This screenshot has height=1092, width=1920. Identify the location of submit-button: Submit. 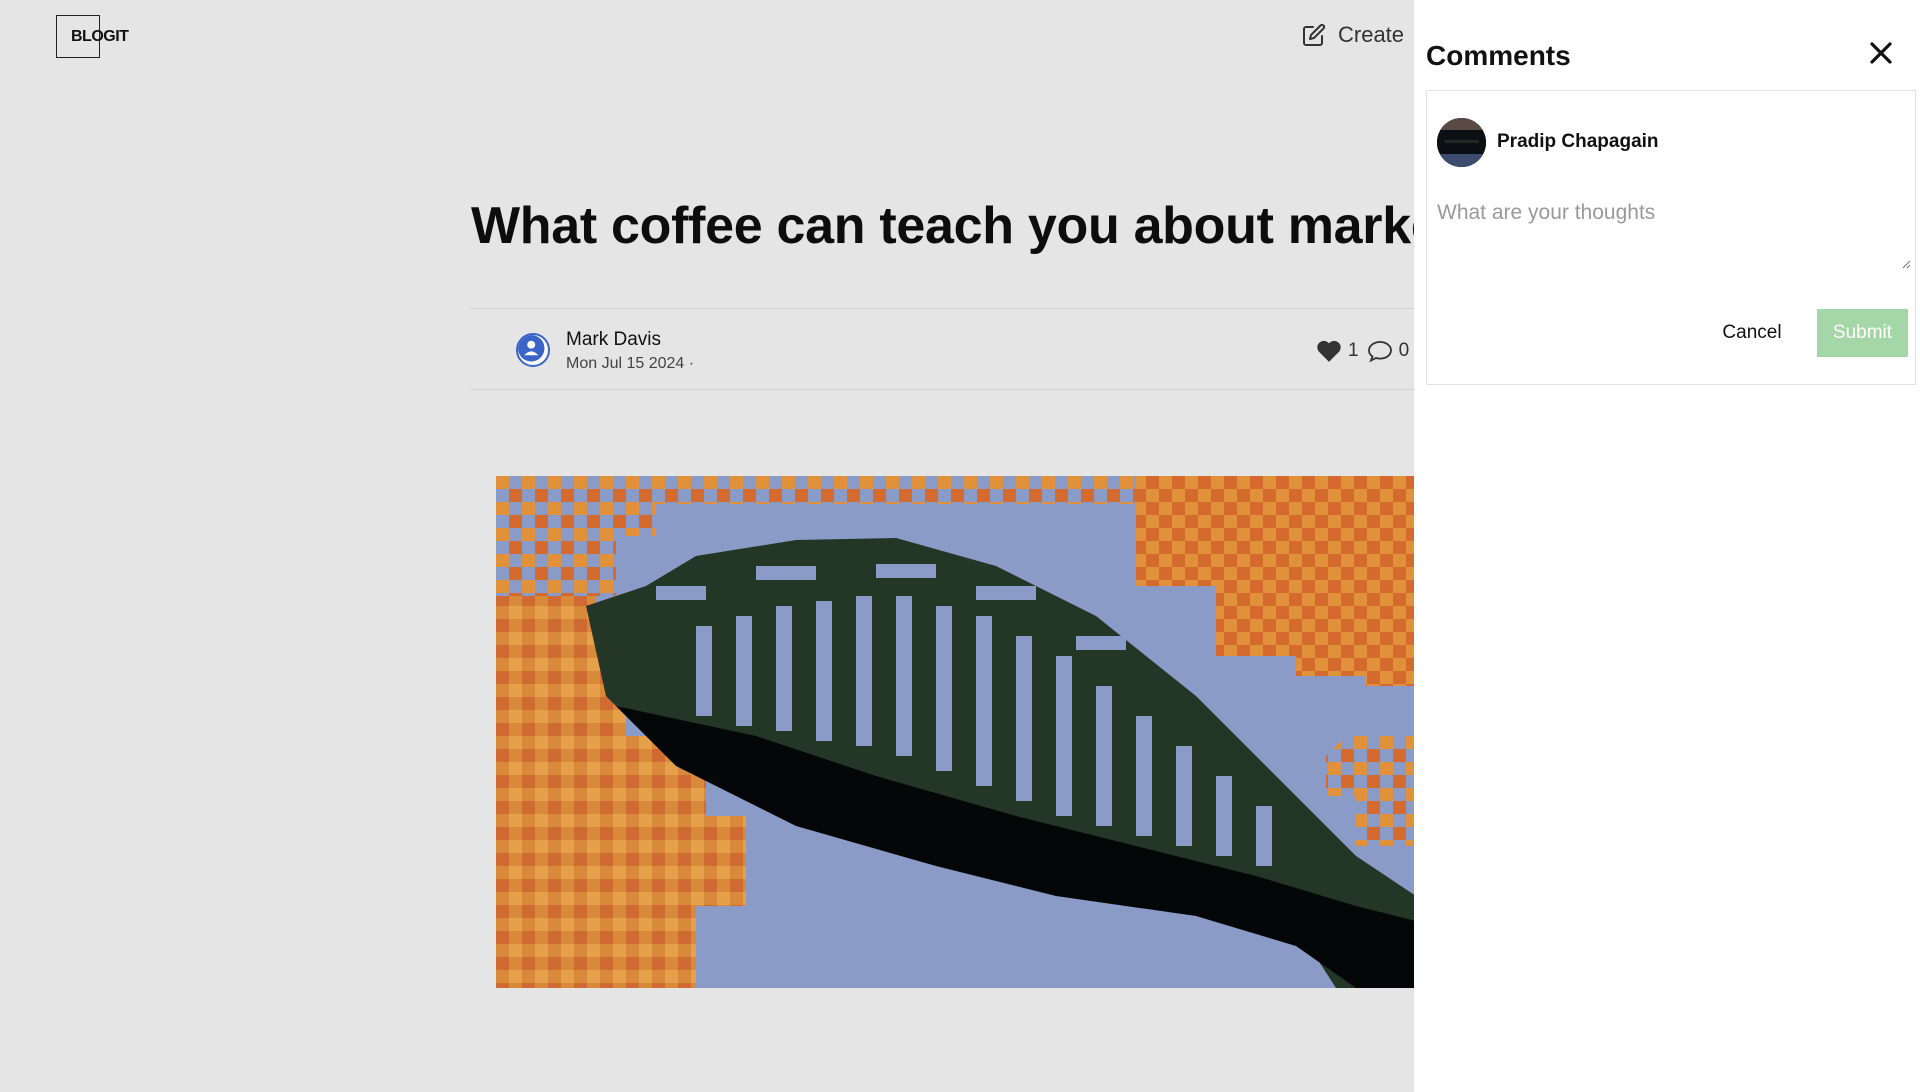
(1862, 333).